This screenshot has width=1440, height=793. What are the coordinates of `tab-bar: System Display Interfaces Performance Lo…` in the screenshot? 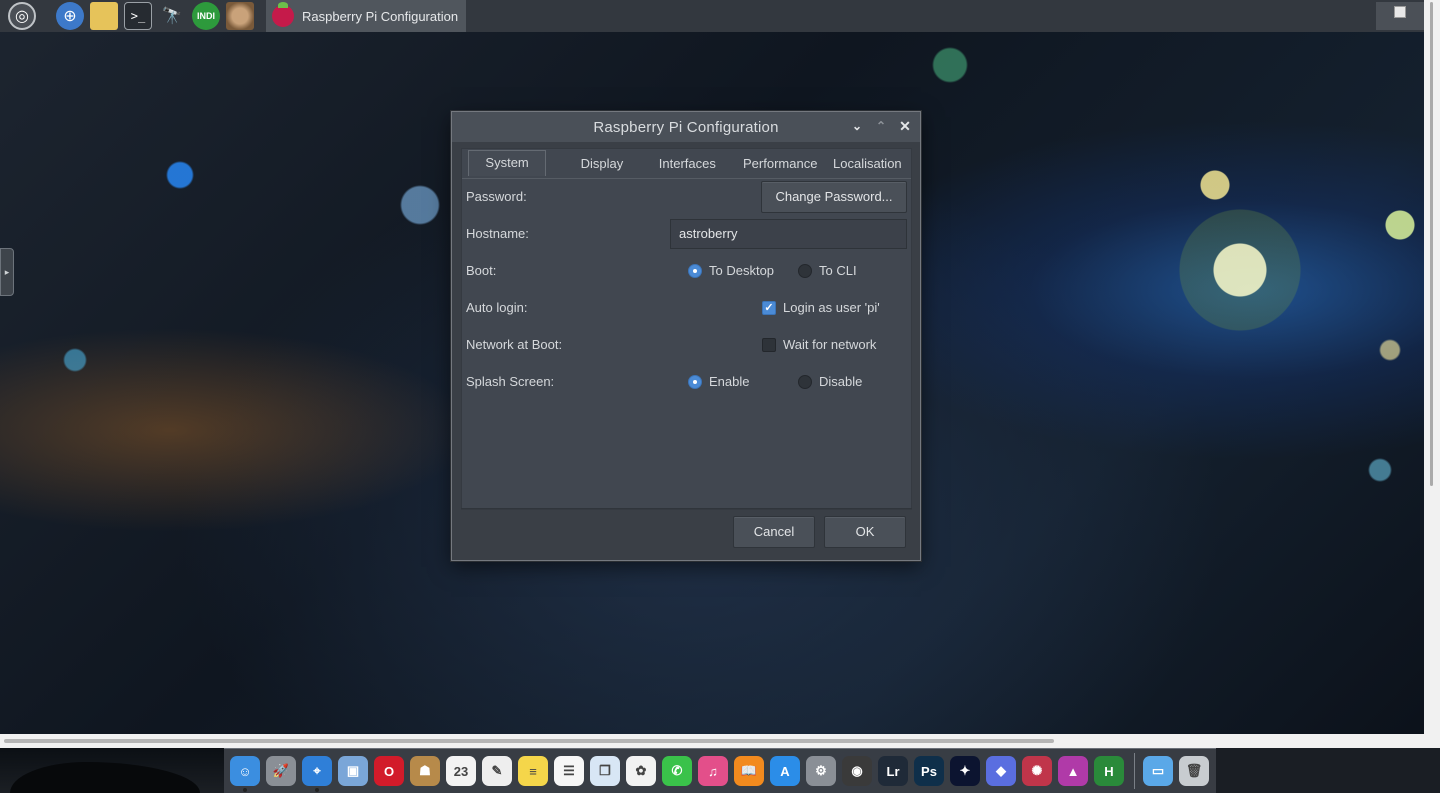 It's located at (686, 164).